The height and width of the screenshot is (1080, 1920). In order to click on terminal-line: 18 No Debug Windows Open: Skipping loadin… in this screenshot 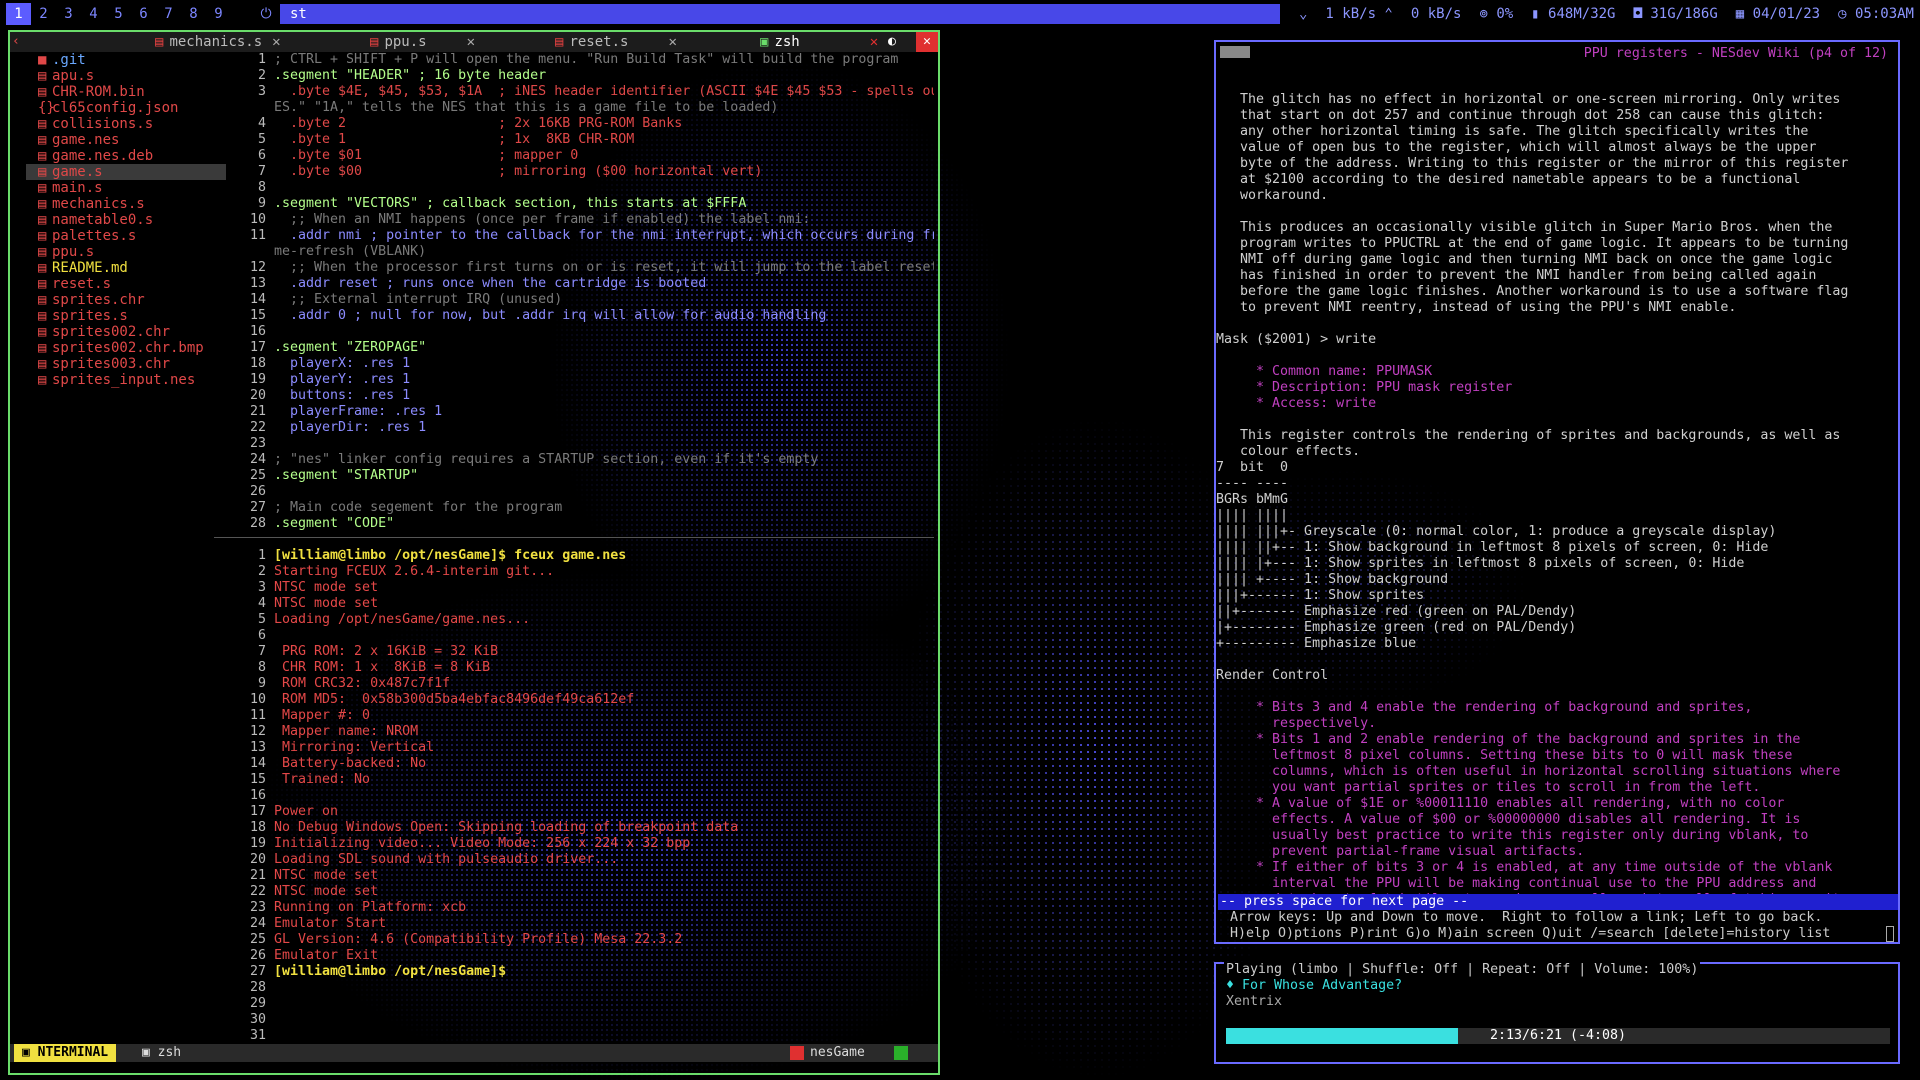, I will do `click(589, 828)`.